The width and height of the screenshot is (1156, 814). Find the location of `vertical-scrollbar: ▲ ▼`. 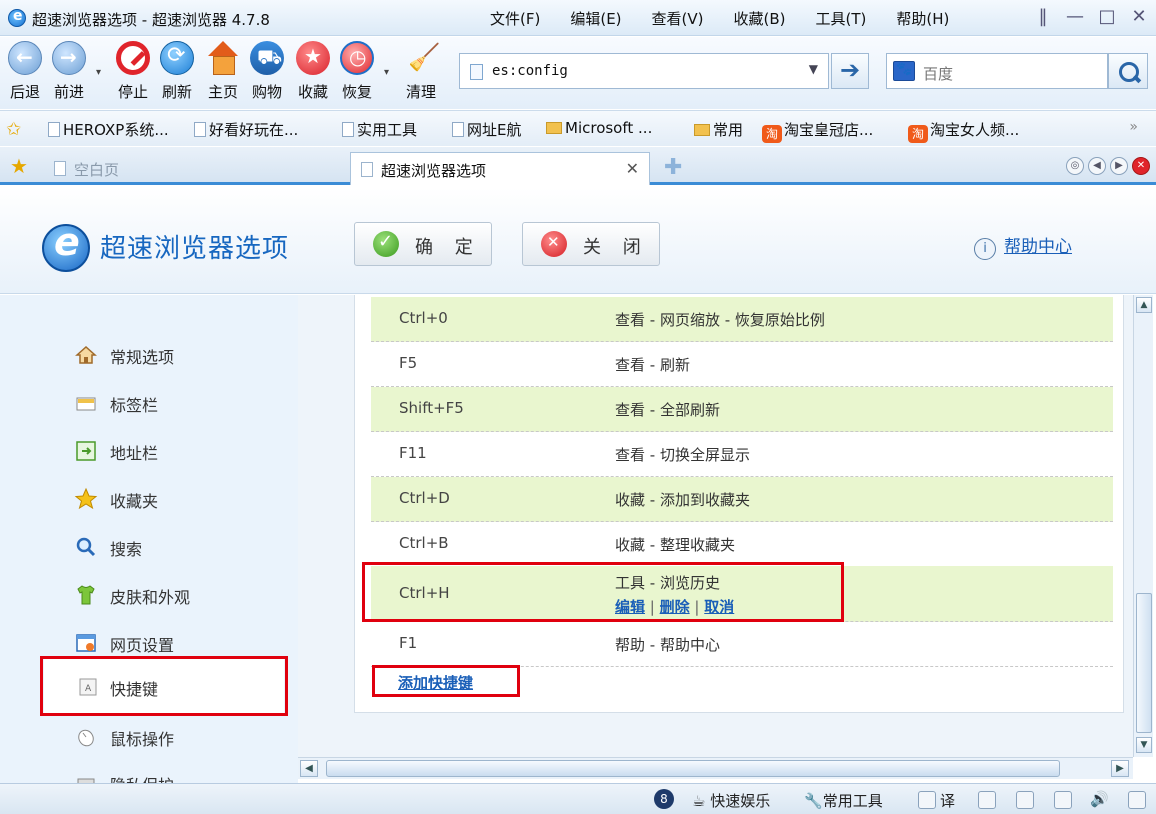

vertical-scrollbar: ▲ ▼ is located at coordinates (1143, 526).